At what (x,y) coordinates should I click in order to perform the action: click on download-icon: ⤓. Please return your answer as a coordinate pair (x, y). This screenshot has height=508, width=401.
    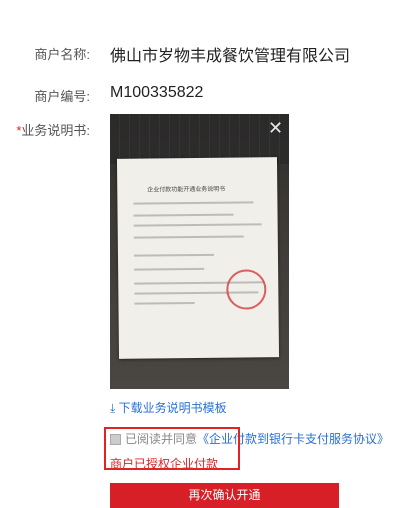
    Looking at the image, I should click on (114, 408).